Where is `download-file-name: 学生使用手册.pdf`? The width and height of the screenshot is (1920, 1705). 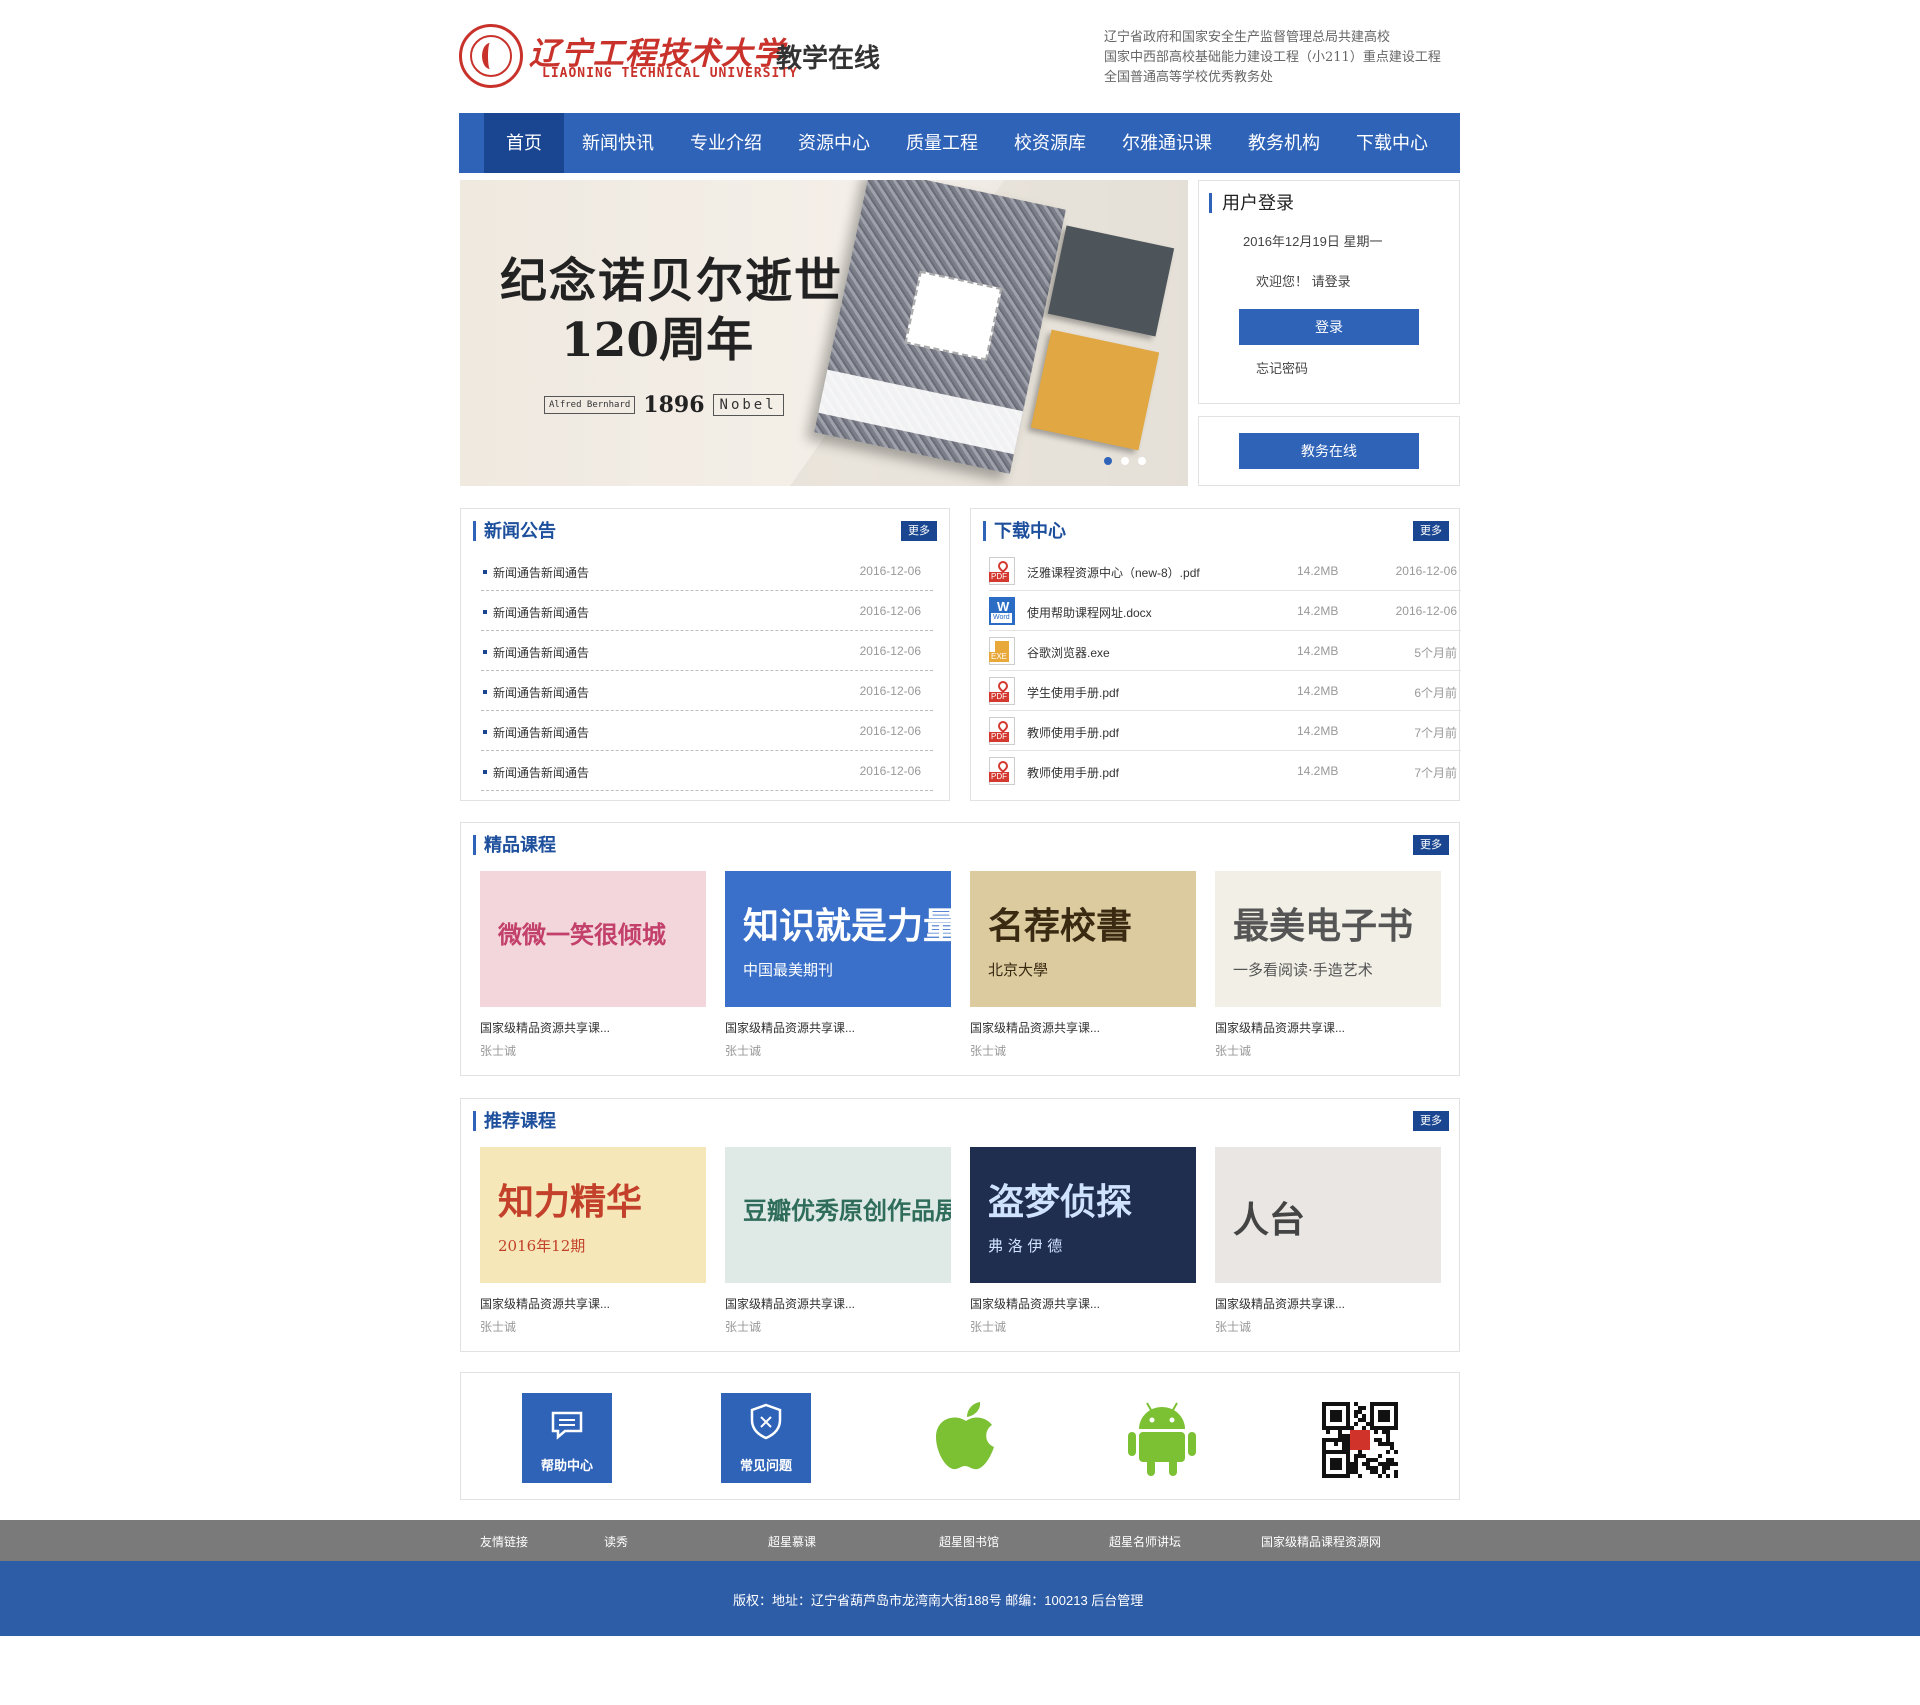 download-file-name: 学生使用手册.pdf is located at coordinates (1073, 692).